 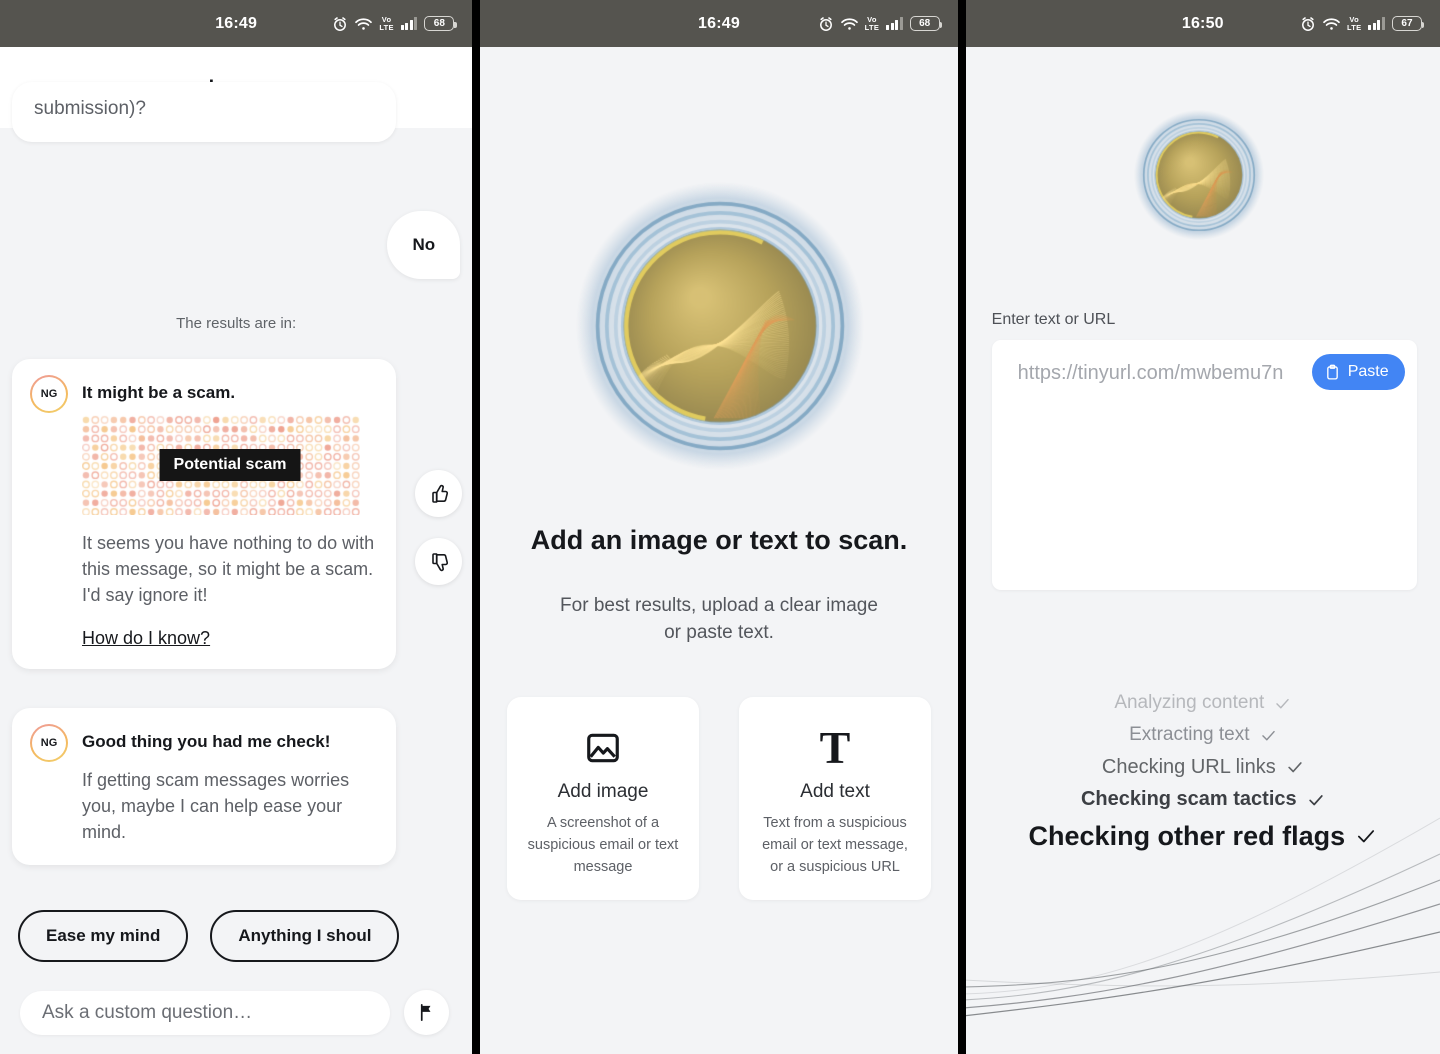 I want to click on url-textarea: https://tinyurl.com/mwbemu7n Paste, so click(x=1204, y=465).